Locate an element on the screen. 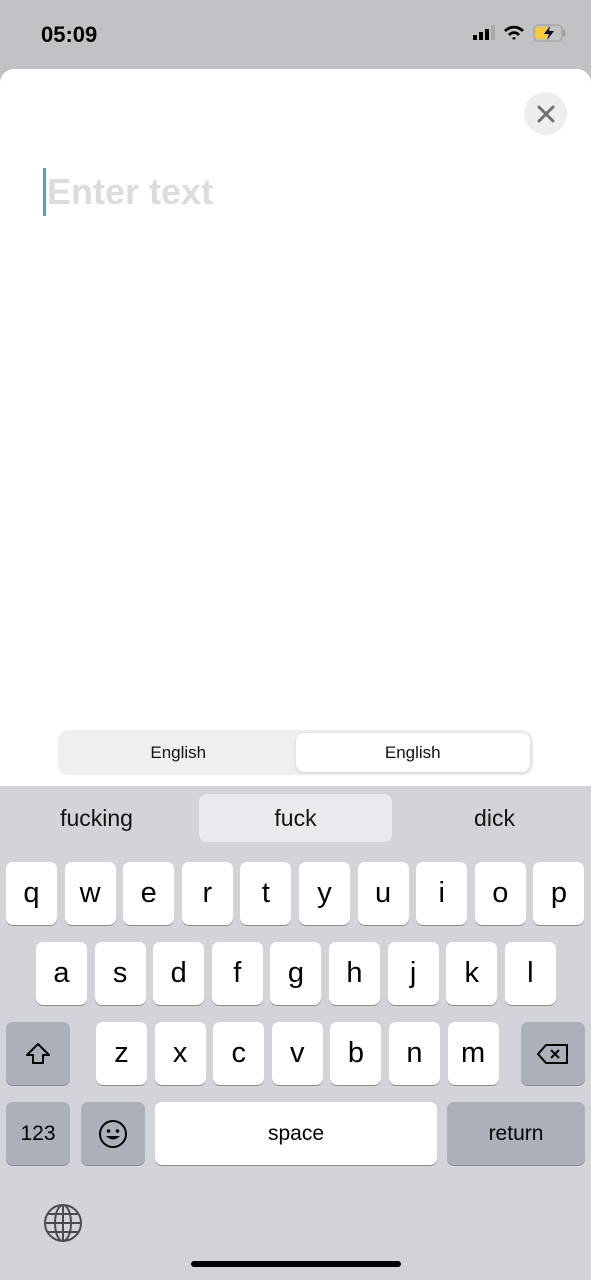 This screenshot has height=1280, width=591. key-i: i is located at coordinates (442, 893).